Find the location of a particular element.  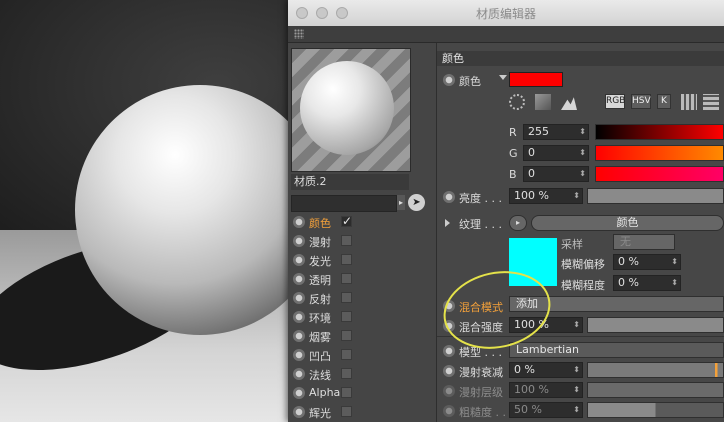

diffuse-level-input: 100 % ⬍ is located at coordinates (546, 390).